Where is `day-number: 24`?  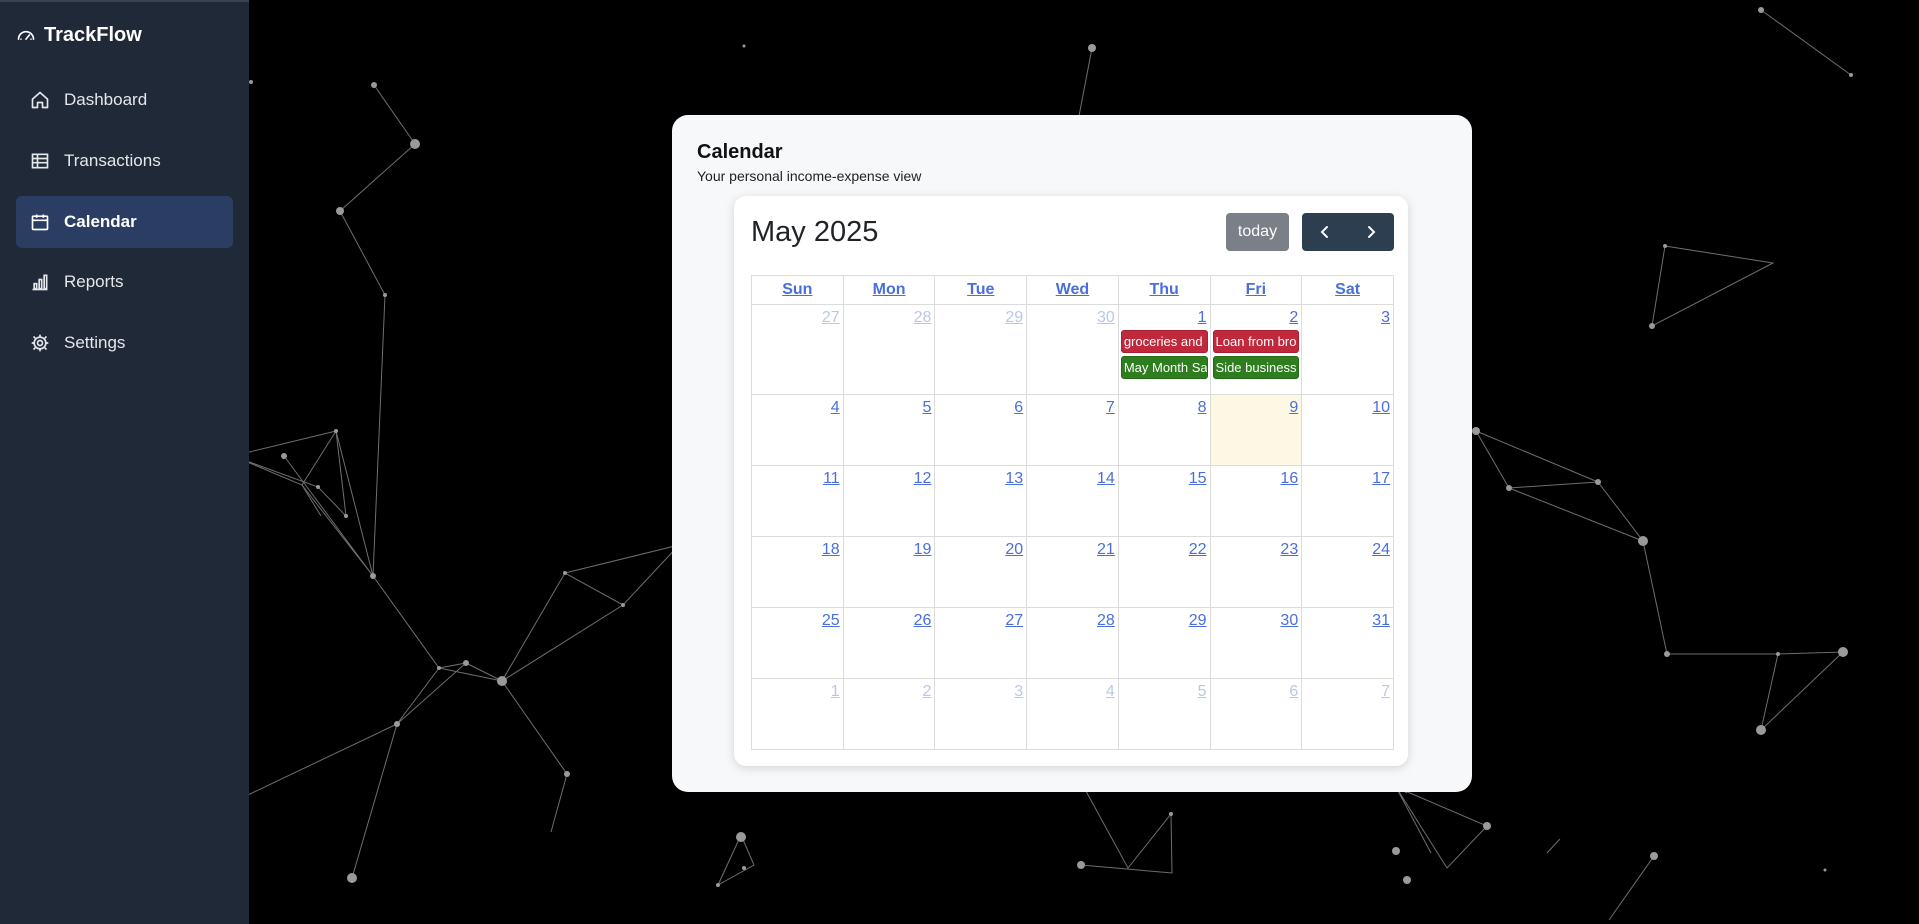
day-number: 24 is located at coordinates (1347, 548).